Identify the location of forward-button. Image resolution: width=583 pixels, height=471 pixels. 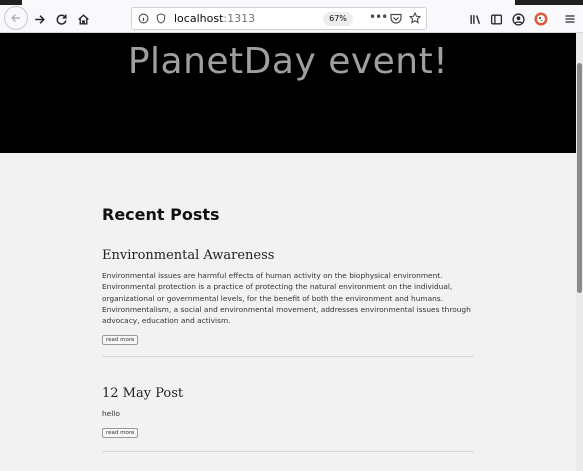
(39, 19).